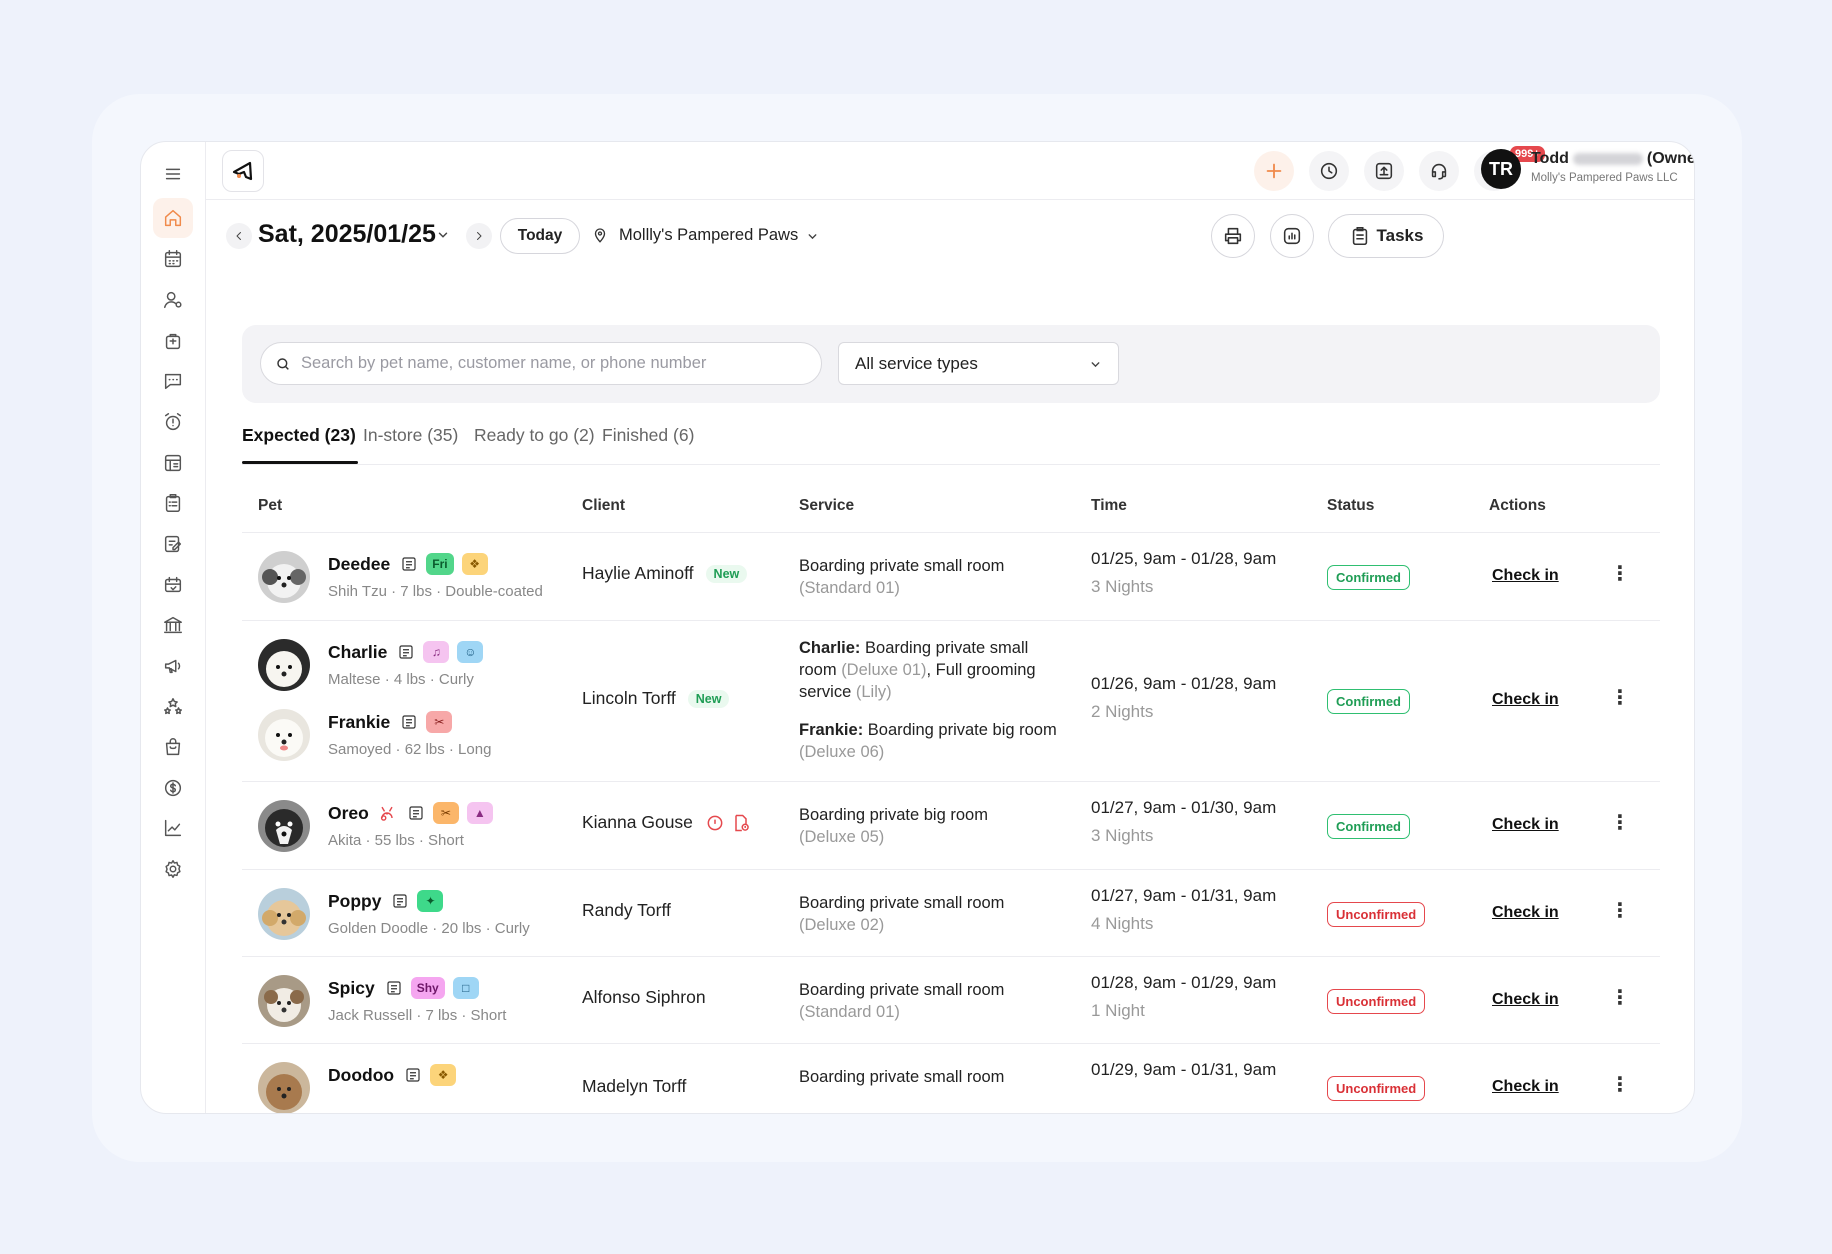 The width and height of the screenshot is (1832, 1254). Describe the element at coordinates (648, 435) in the screenshot. I see `tab-finished: Finished (6)` at that location.